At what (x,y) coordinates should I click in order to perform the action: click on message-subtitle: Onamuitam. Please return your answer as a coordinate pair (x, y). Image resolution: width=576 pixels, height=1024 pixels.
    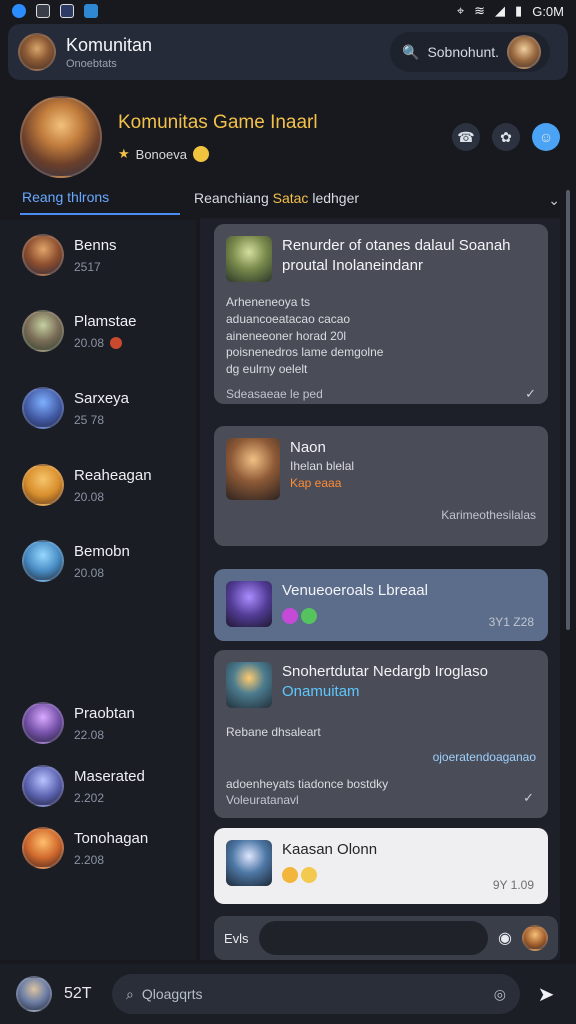
    Looking at the image, I should click on (321, 692).